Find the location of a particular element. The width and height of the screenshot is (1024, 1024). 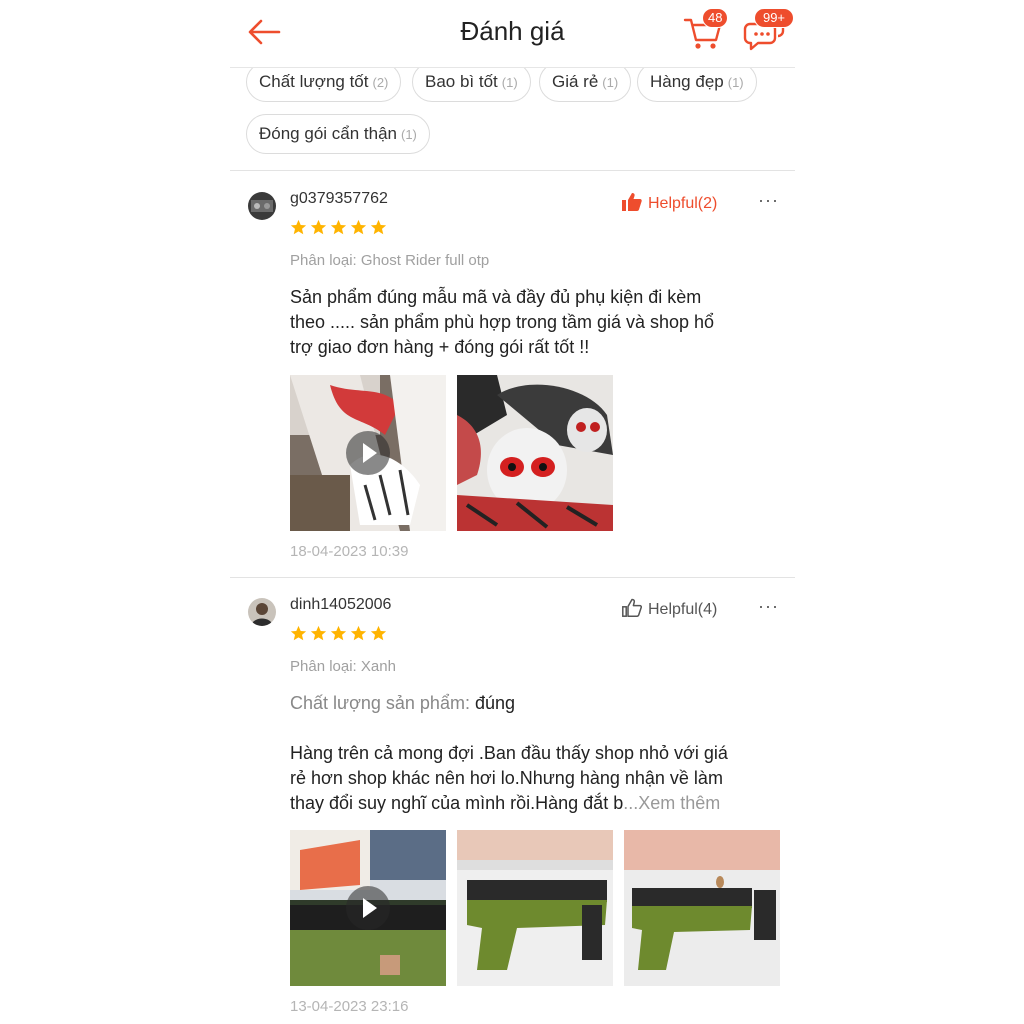

review-date: 18-04-2023 10:39 is located at coordinates (349, 551).